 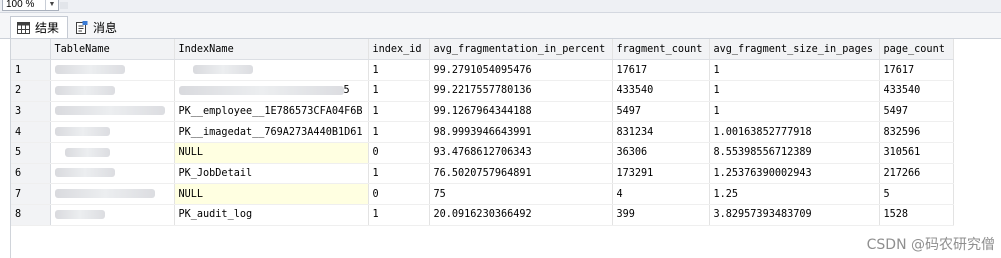 What do you see at coordinates (661, 153) in the screenshot?
I see `fragment-count-cell: 36306` at bounding box center [661, 153].